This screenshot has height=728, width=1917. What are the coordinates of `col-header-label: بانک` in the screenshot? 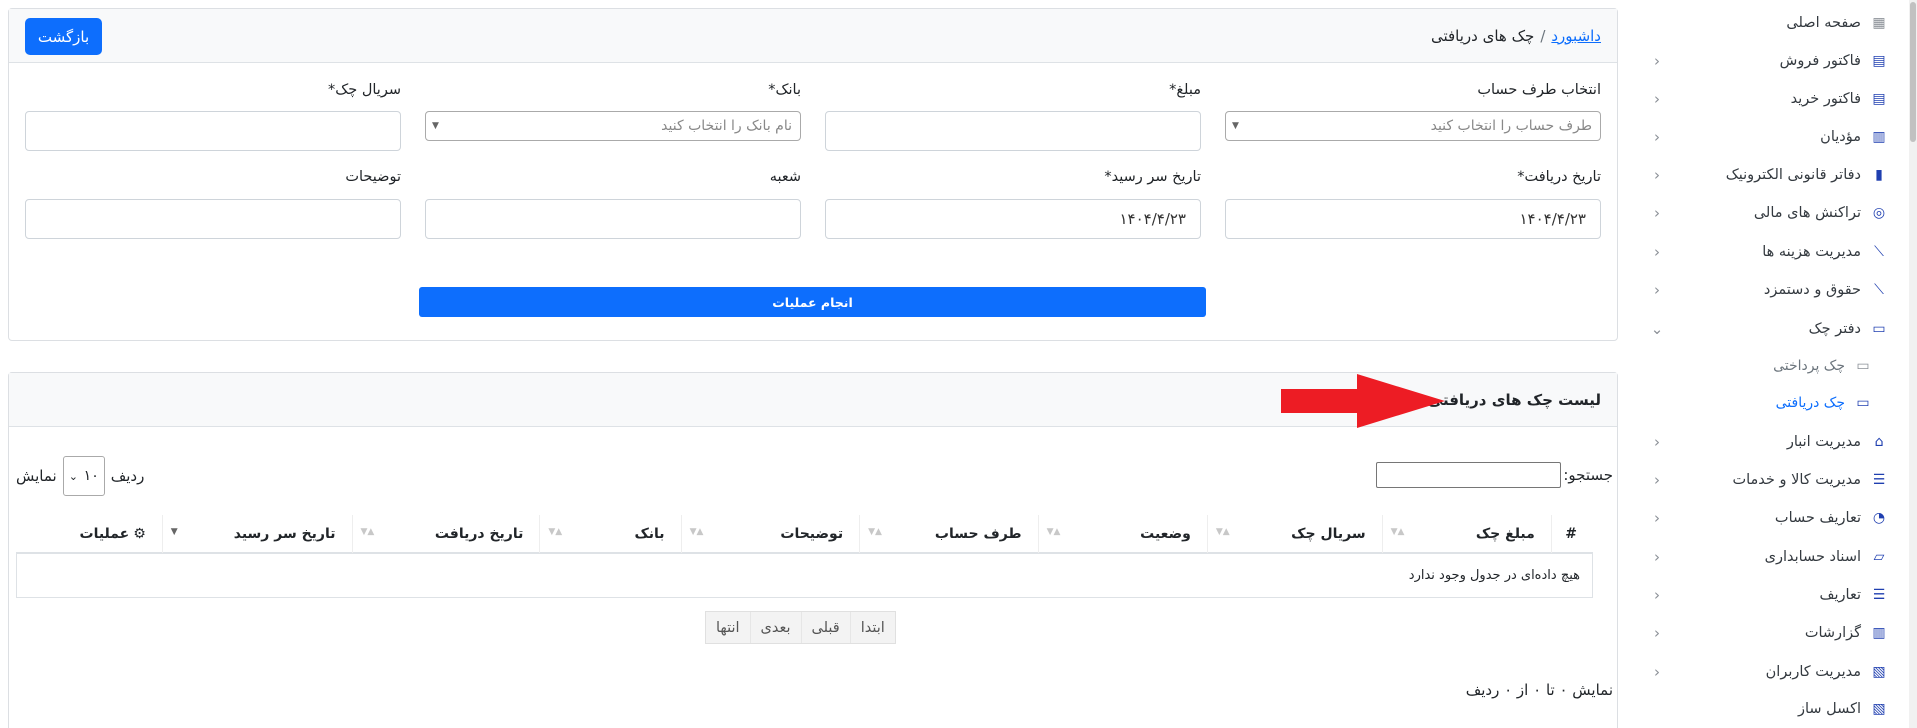 It's located at (649, 534).